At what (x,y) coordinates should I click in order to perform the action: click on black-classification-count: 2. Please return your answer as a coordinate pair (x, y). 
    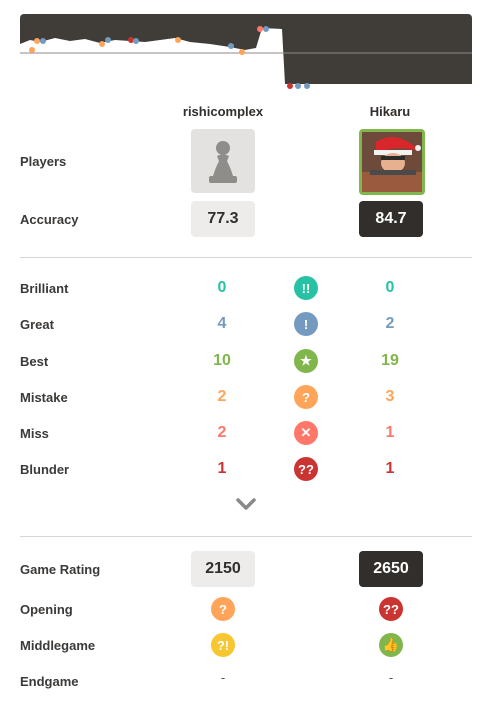
    Looking at the image, I should click on (390, 323).